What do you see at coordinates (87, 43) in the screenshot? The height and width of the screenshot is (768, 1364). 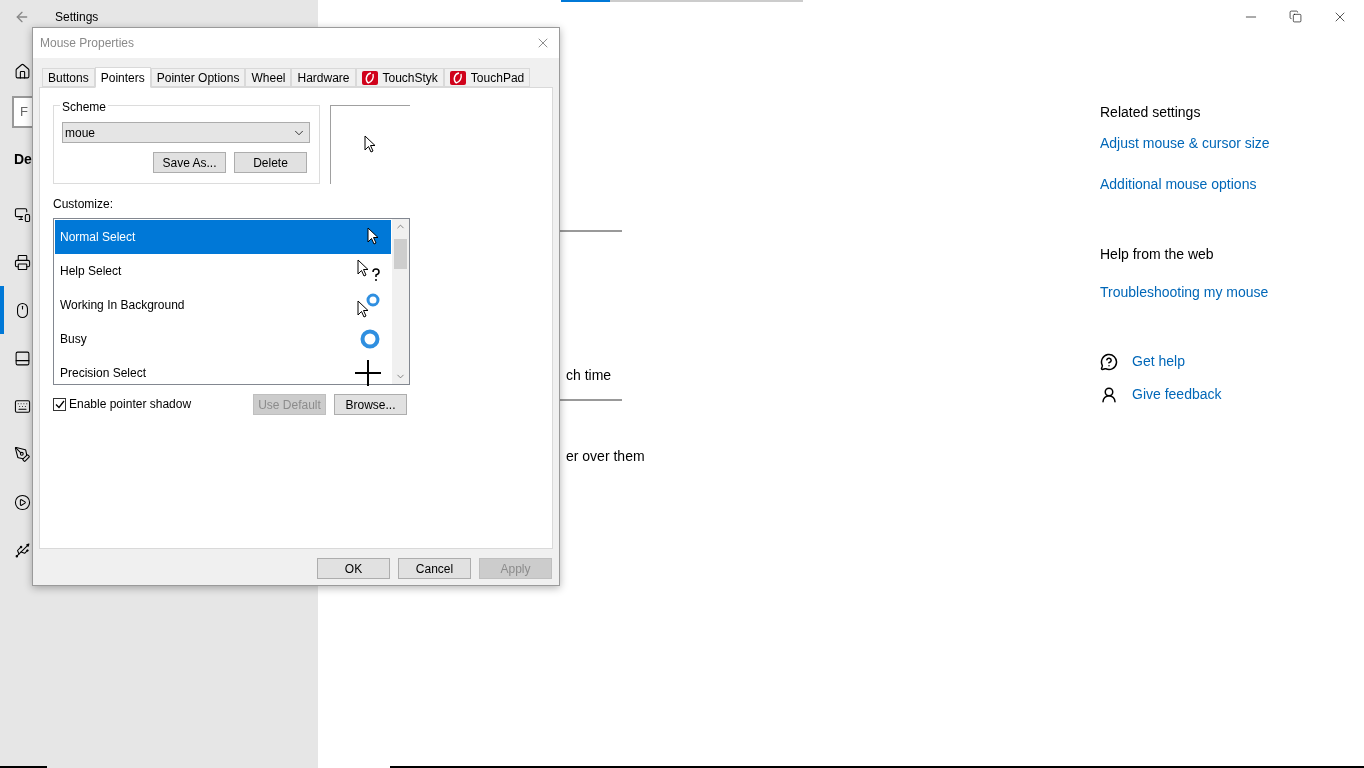 I see `dialog-title: Mouse Properties` at bounding box center [87, 43].